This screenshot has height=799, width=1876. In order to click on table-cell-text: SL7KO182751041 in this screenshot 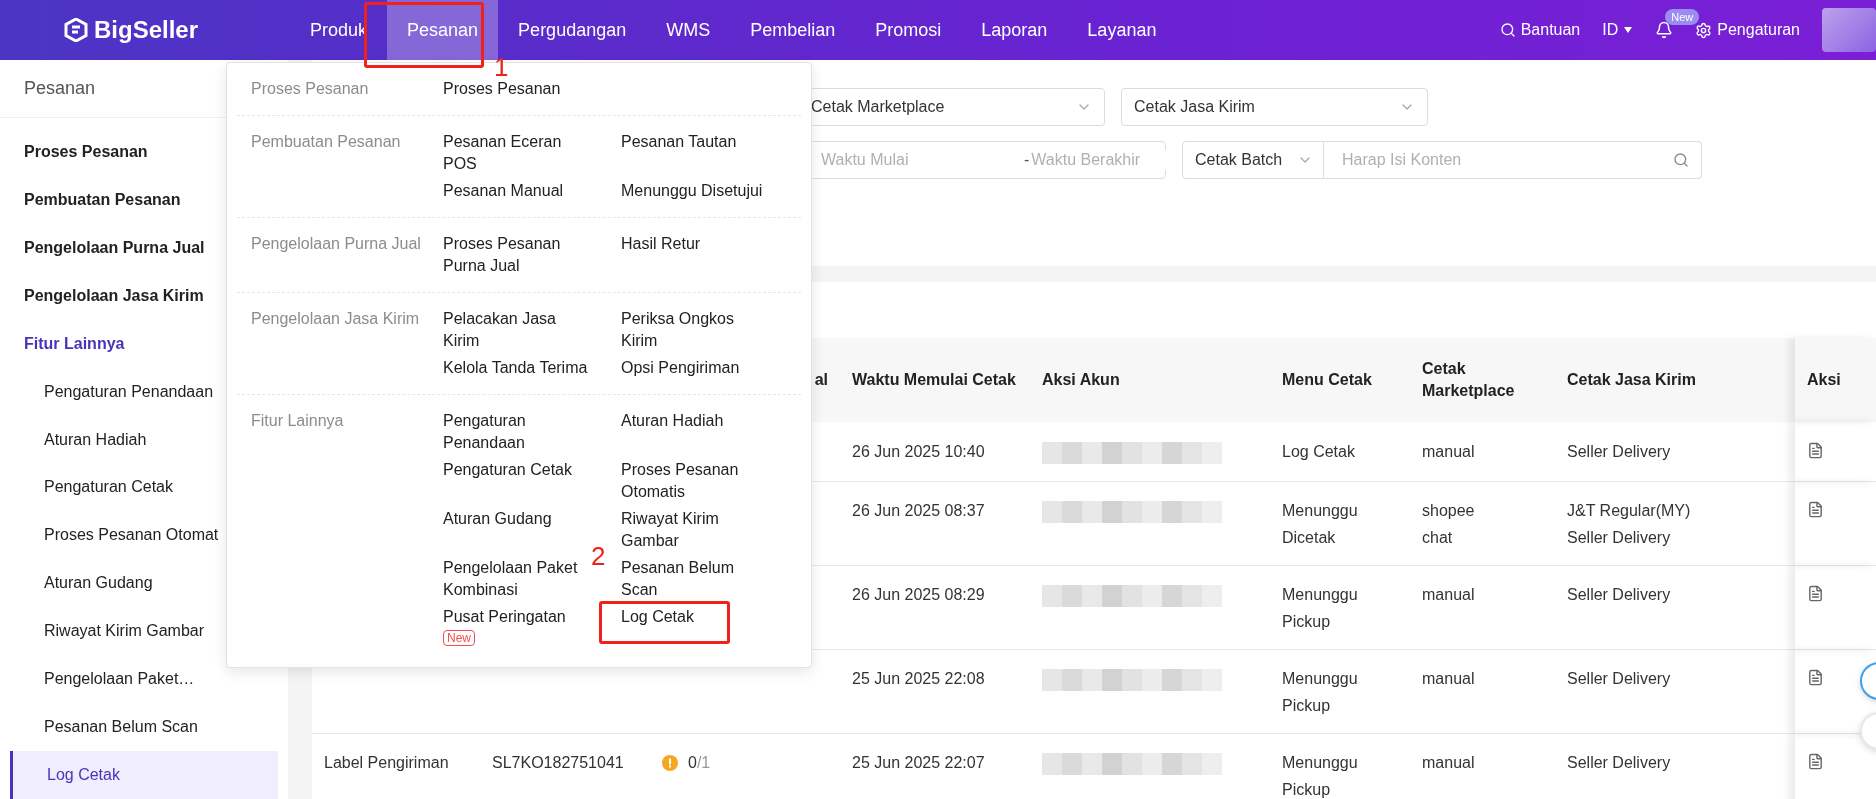, I will do `click(558, 763)`.